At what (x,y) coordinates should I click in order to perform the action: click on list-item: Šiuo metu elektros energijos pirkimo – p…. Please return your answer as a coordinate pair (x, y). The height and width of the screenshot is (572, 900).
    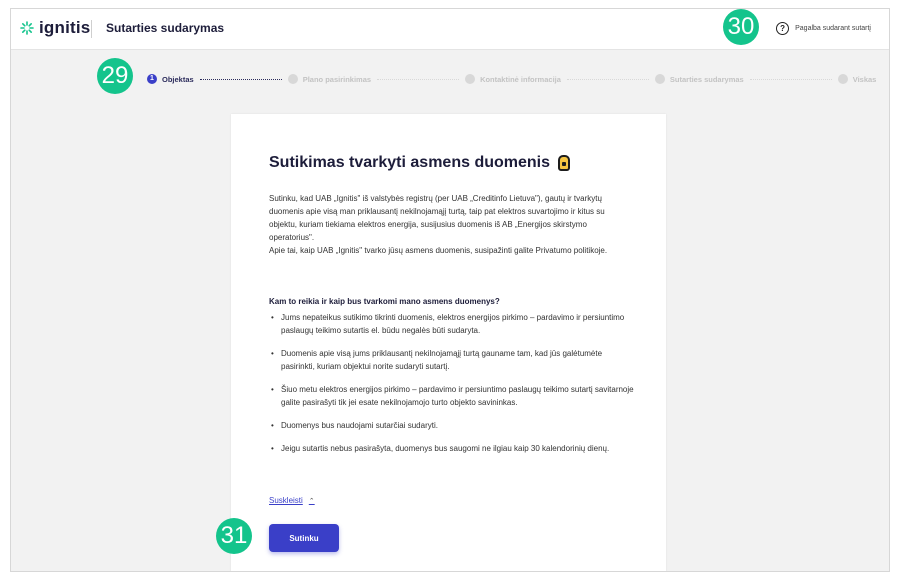
    Looking at the image, I should click on (451, 396).